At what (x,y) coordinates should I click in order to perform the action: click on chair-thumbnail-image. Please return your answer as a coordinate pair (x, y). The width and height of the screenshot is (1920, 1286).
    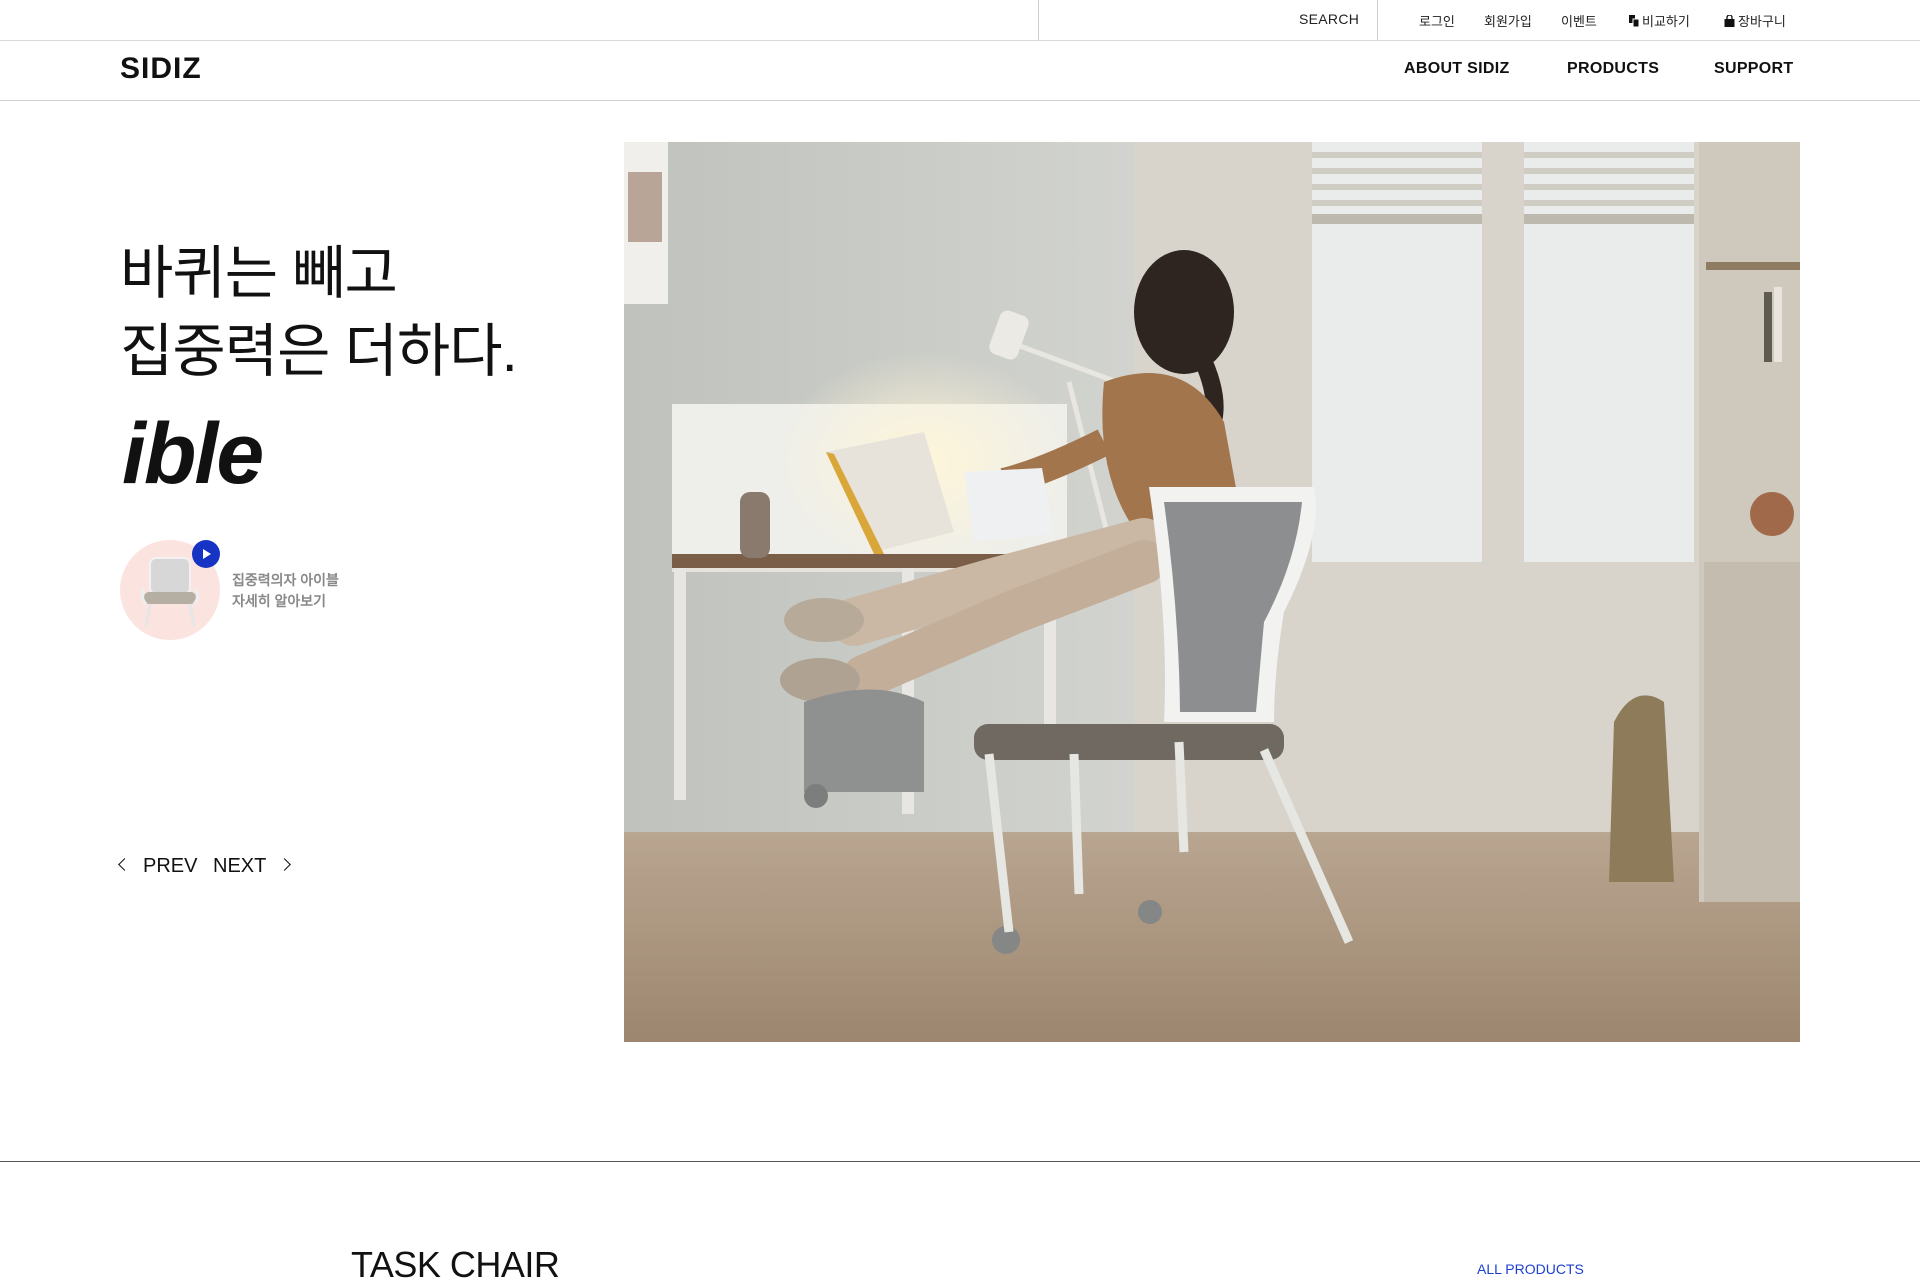
    Looking at the image, I should click on (170, 592).